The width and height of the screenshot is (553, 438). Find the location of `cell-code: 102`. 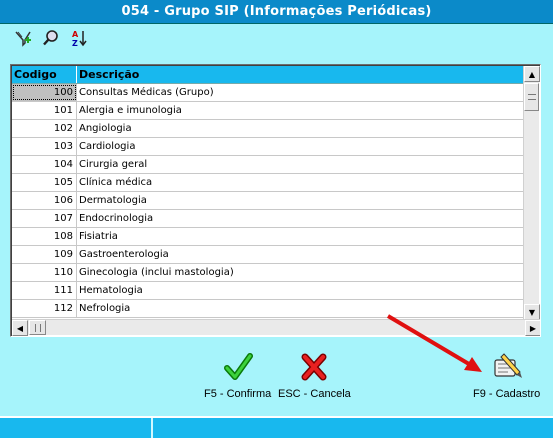

cell-code: 102 is located at coordinates (44, 128).